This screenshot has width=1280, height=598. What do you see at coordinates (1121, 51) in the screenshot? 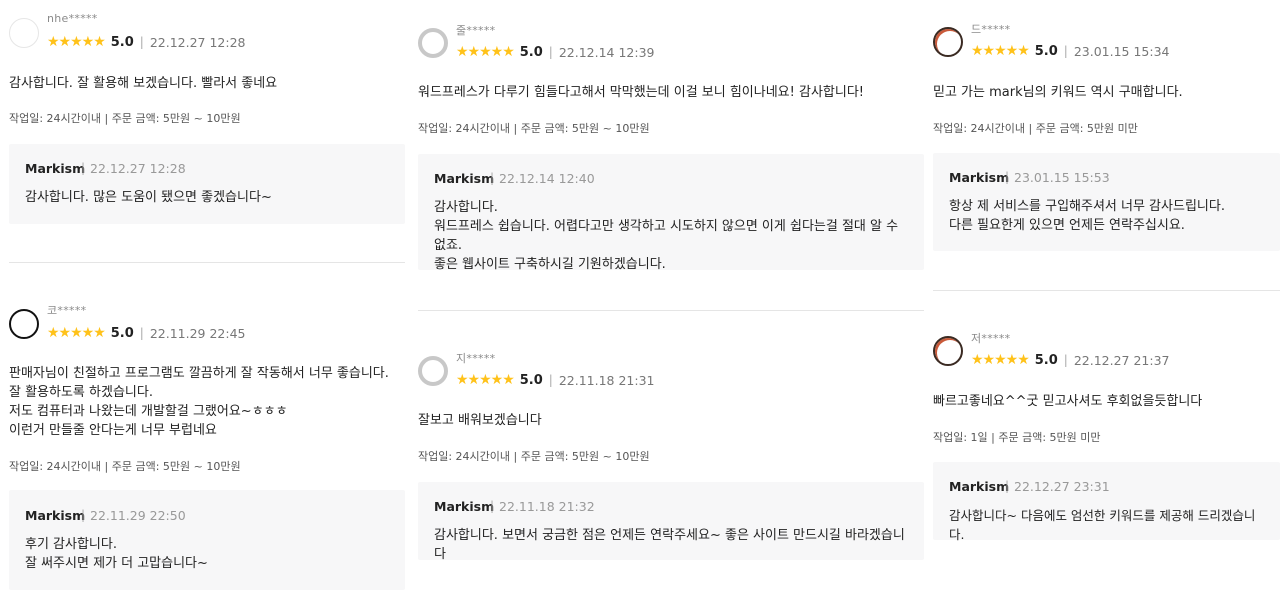
I see `review-date: 23.01.15 15:34` at bounding box center [1121, 51].